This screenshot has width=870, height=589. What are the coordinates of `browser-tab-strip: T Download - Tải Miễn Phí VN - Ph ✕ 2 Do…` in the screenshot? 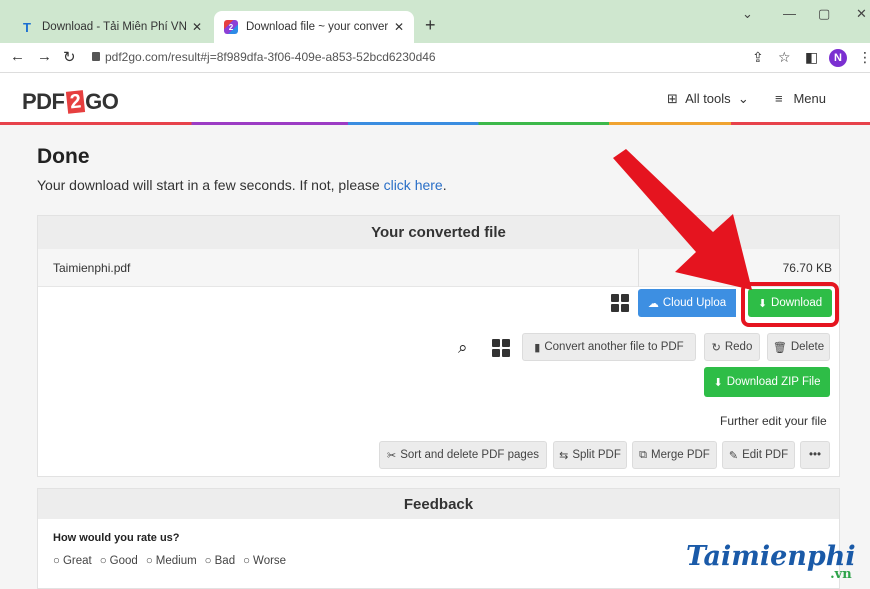 It's located at (435, 21).